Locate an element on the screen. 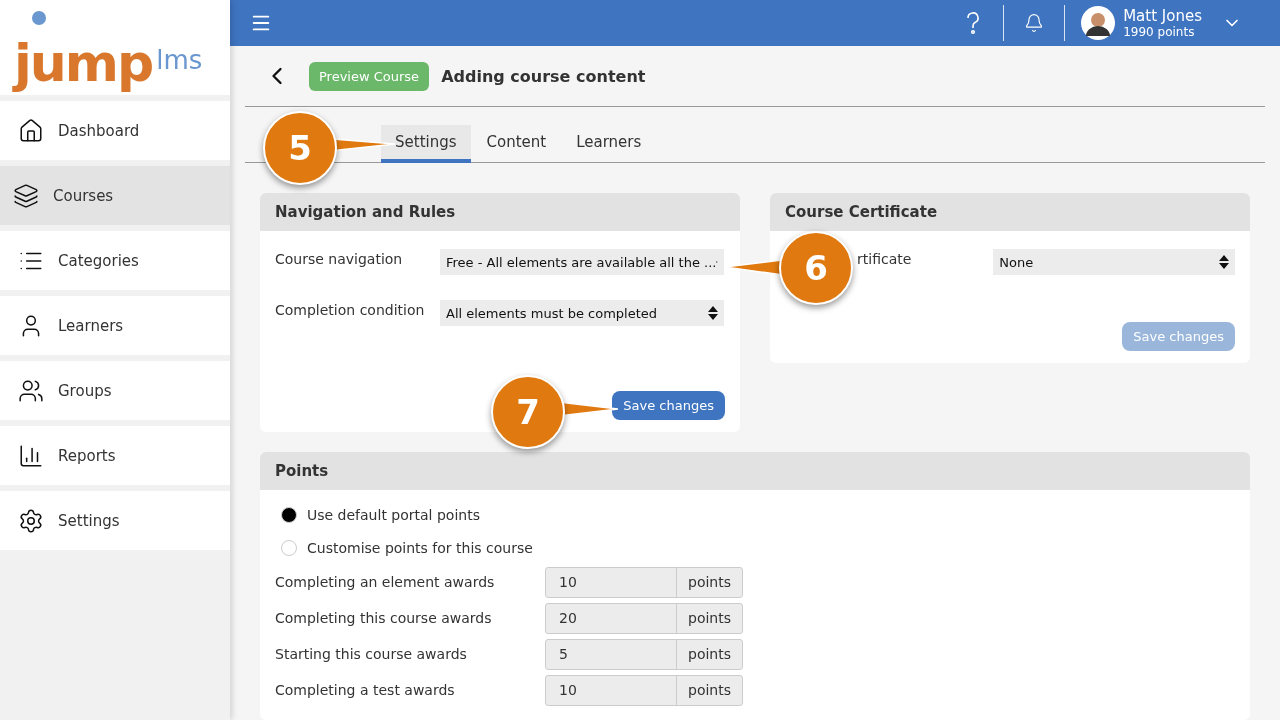 The height and width of the screenshot is (720, 1280). tab: Settings is located at coordinates (426, 144).